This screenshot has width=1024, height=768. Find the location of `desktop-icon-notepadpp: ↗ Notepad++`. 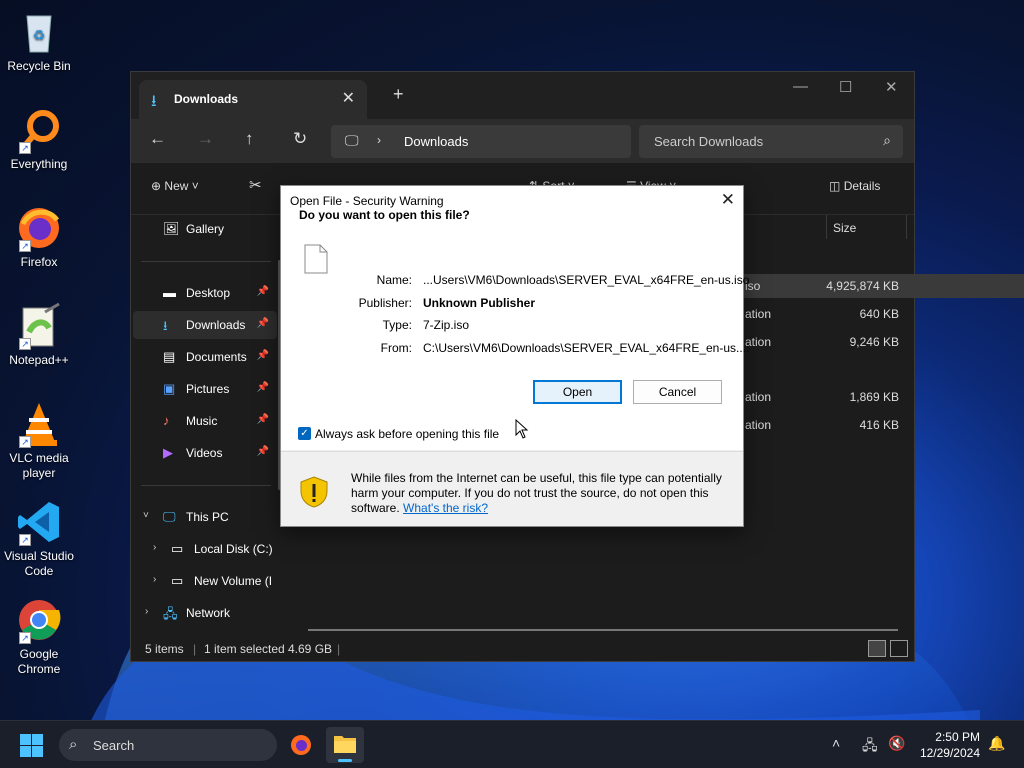

desktop-icon-notepadpp: ↗ Notepad++ is located at coordinates (39, 335).